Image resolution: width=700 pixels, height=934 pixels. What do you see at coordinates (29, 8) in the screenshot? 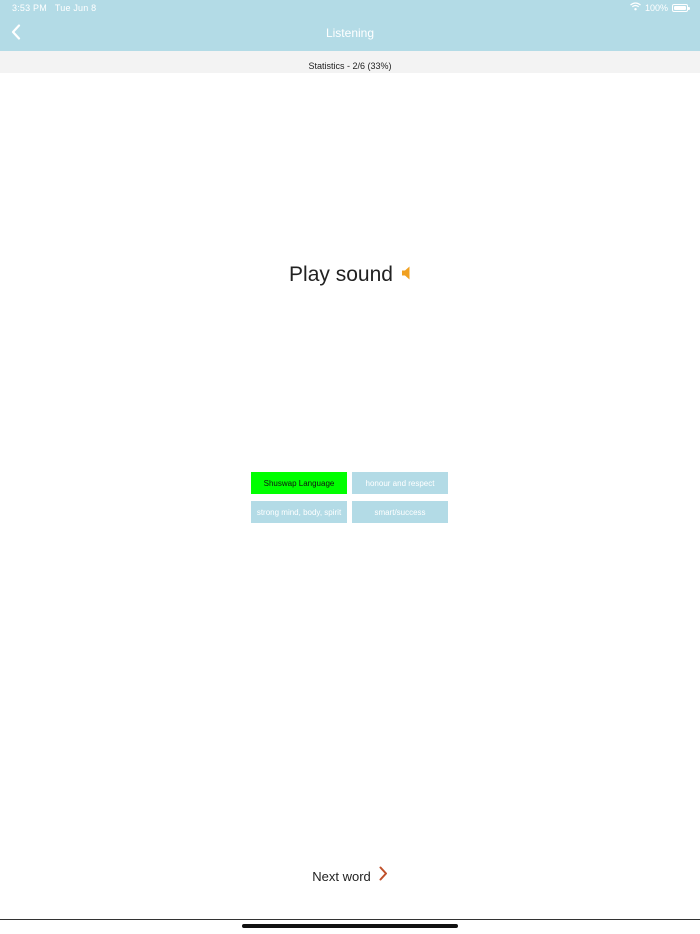
I see `status-time-text: 3:53 PM` at bounding box center [29, 8].